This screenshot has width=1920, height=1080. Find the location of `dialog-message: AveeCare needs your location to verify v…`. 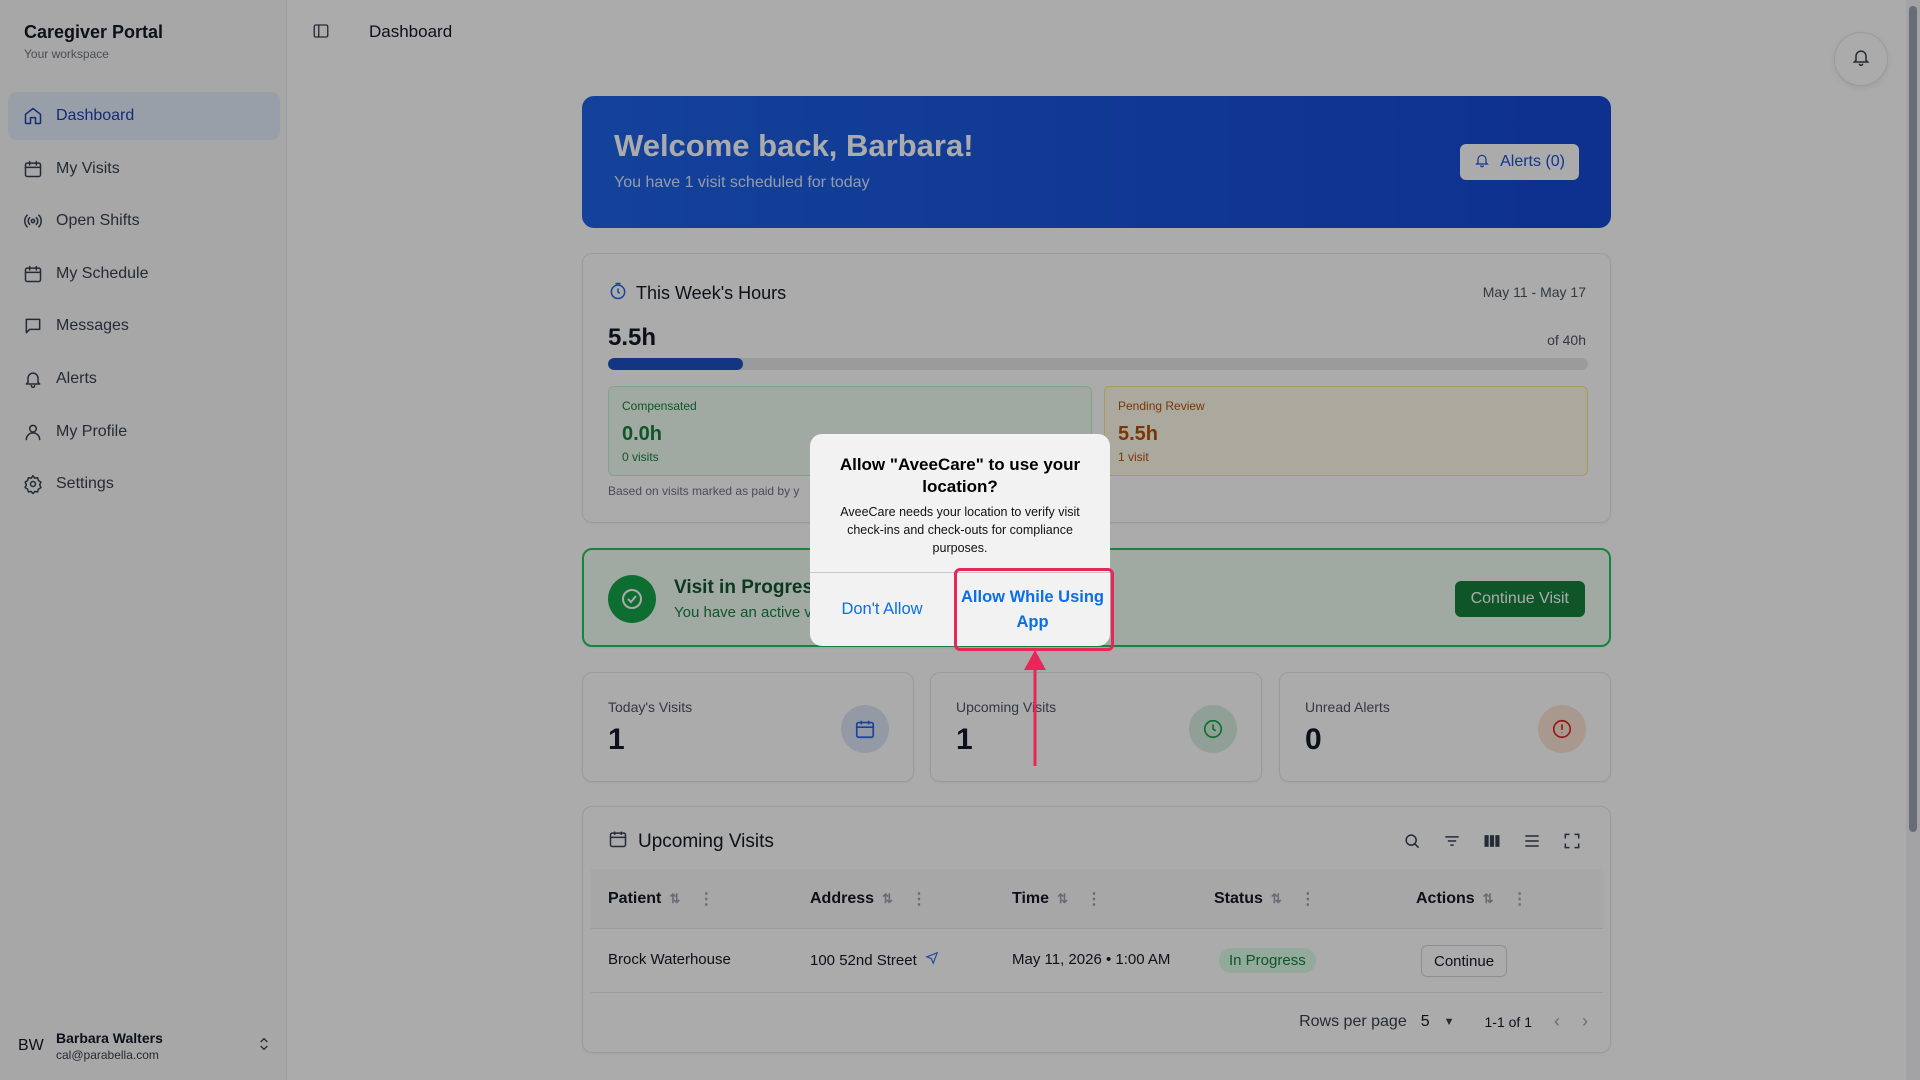

dialog-message: AveeCare needs your location to verify v… is located at coordinates (960, 530).